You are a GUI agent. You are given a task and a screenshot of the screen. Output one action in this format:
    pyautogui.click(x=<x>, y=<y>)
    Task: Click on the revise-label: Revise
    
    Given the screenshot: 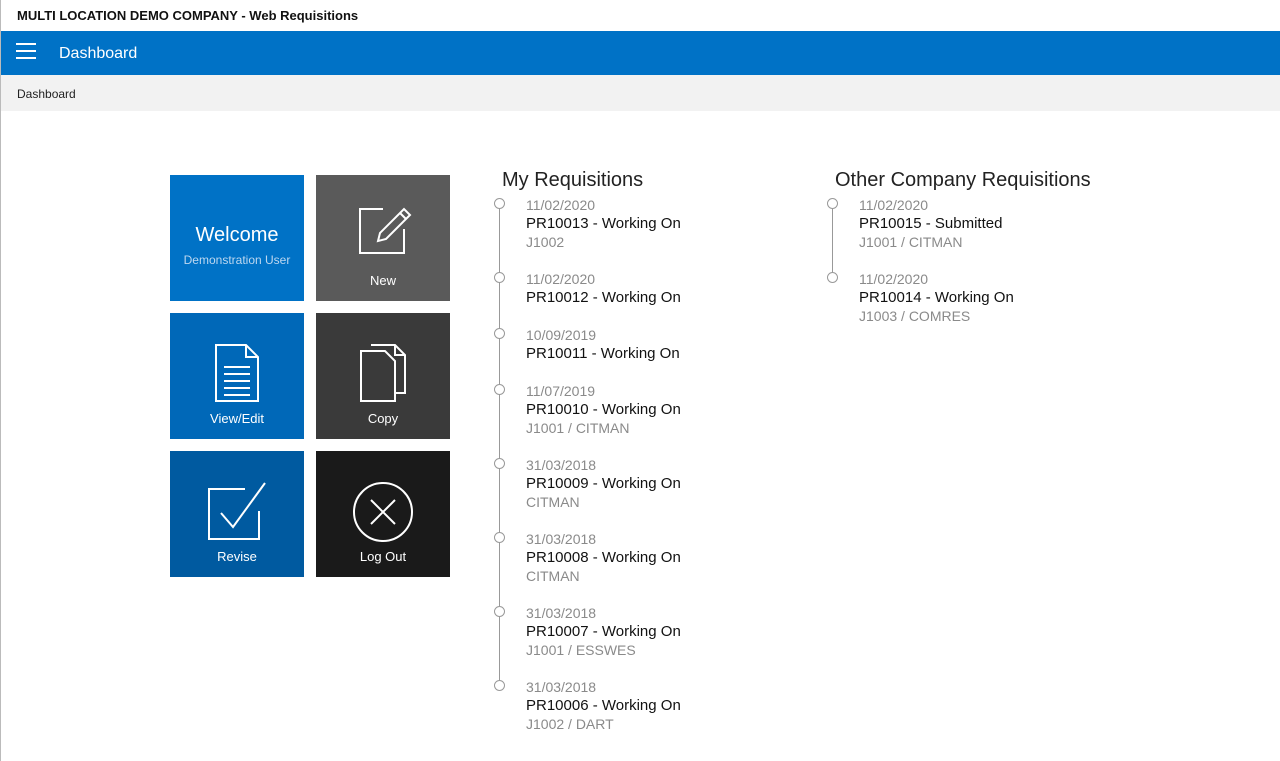 What is the action you would take?
    pyautogui.click(x=237, y=556)
    